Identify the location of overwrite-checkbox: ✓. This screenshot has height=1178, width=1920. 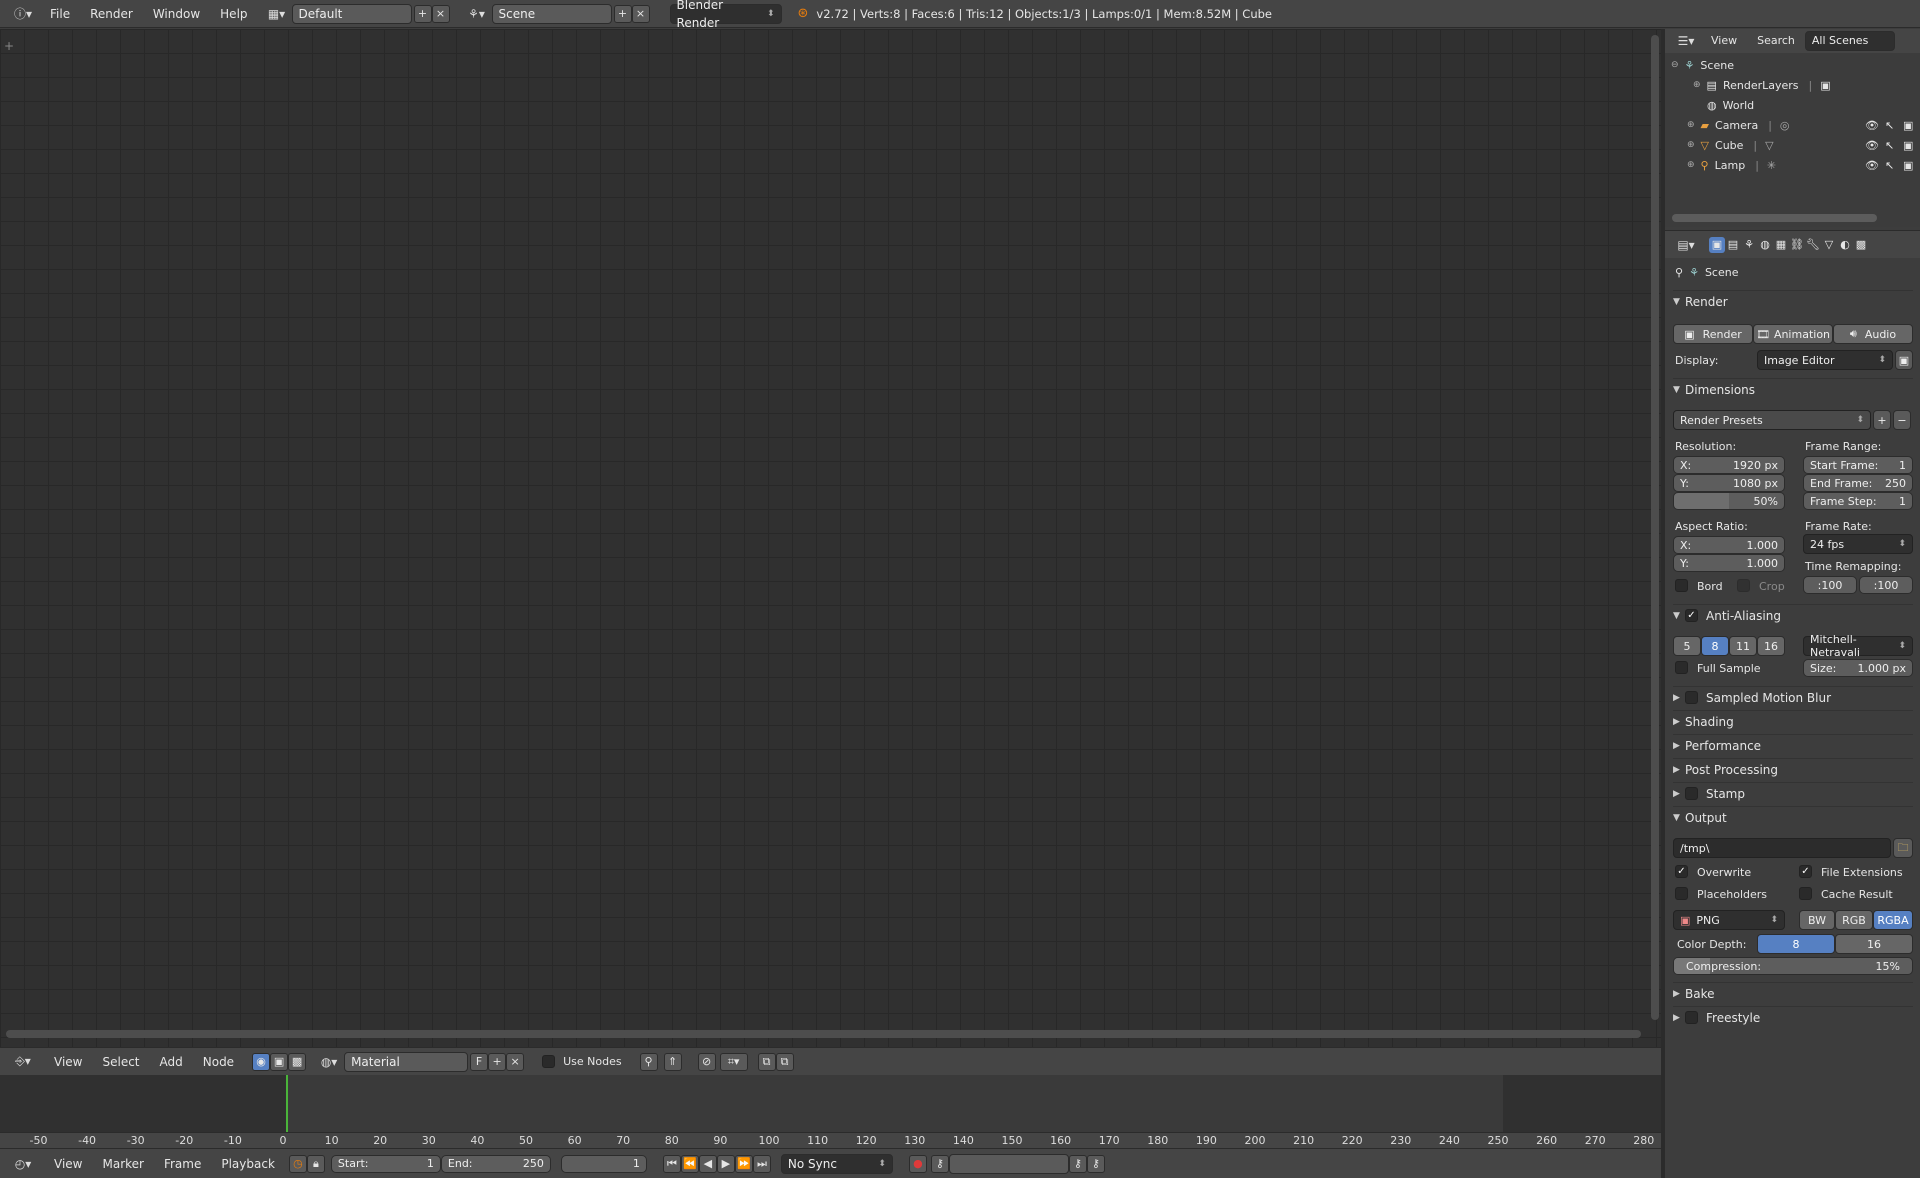
(1681, 871).